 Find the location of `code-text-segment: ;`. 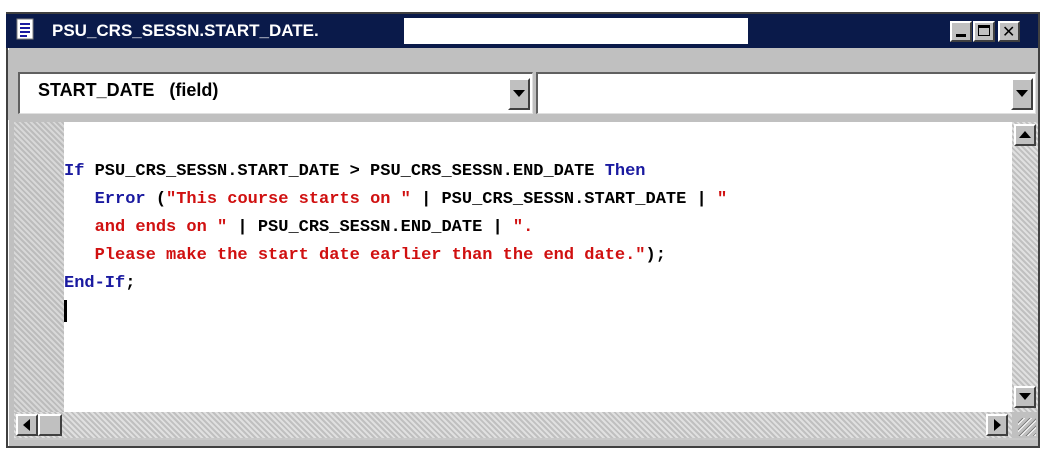

code-text-segment: ; is located at coordinates (130, 283).